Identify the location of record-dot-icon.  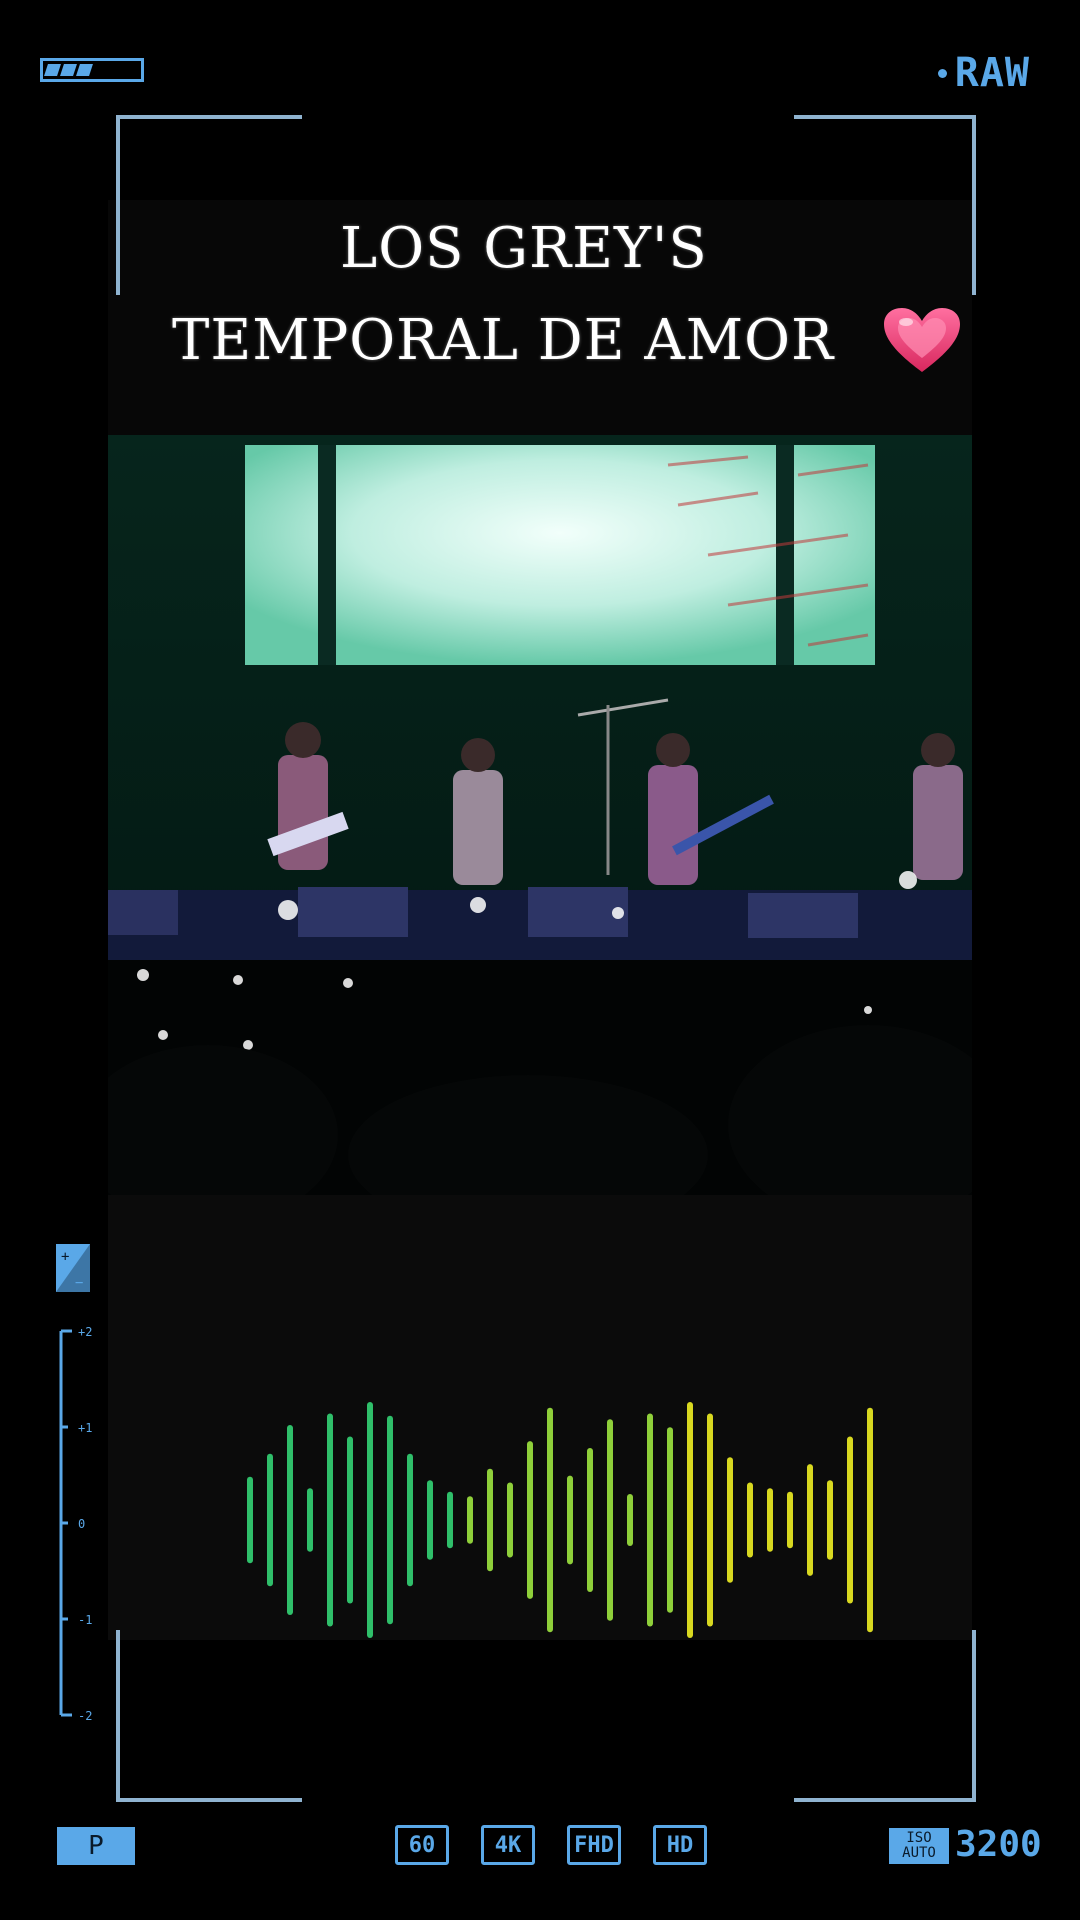
(942, 73).